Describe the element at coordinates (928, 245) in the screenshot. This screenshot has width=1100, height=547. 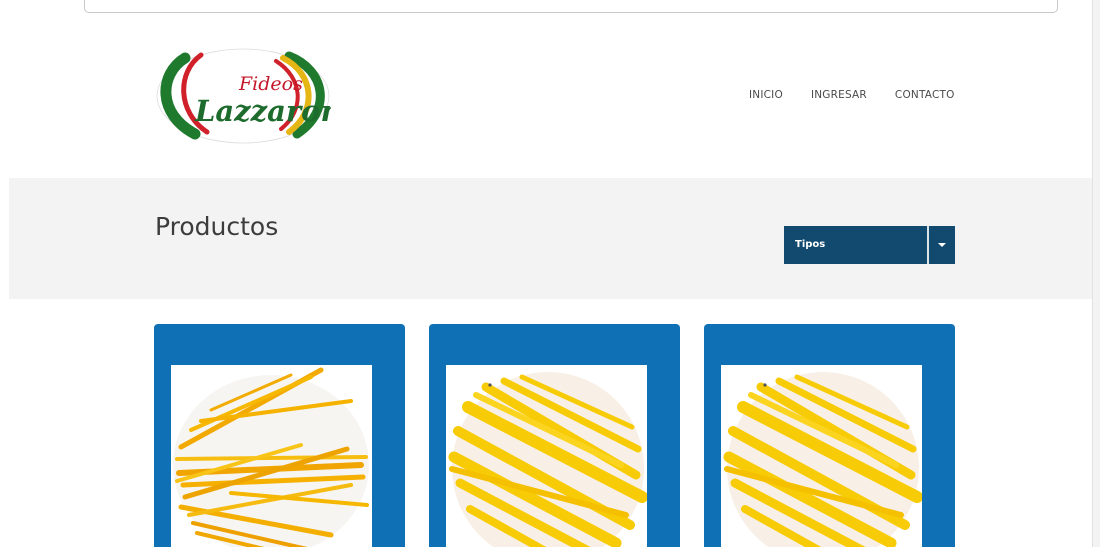
I see `dropdown-divider` at that location.